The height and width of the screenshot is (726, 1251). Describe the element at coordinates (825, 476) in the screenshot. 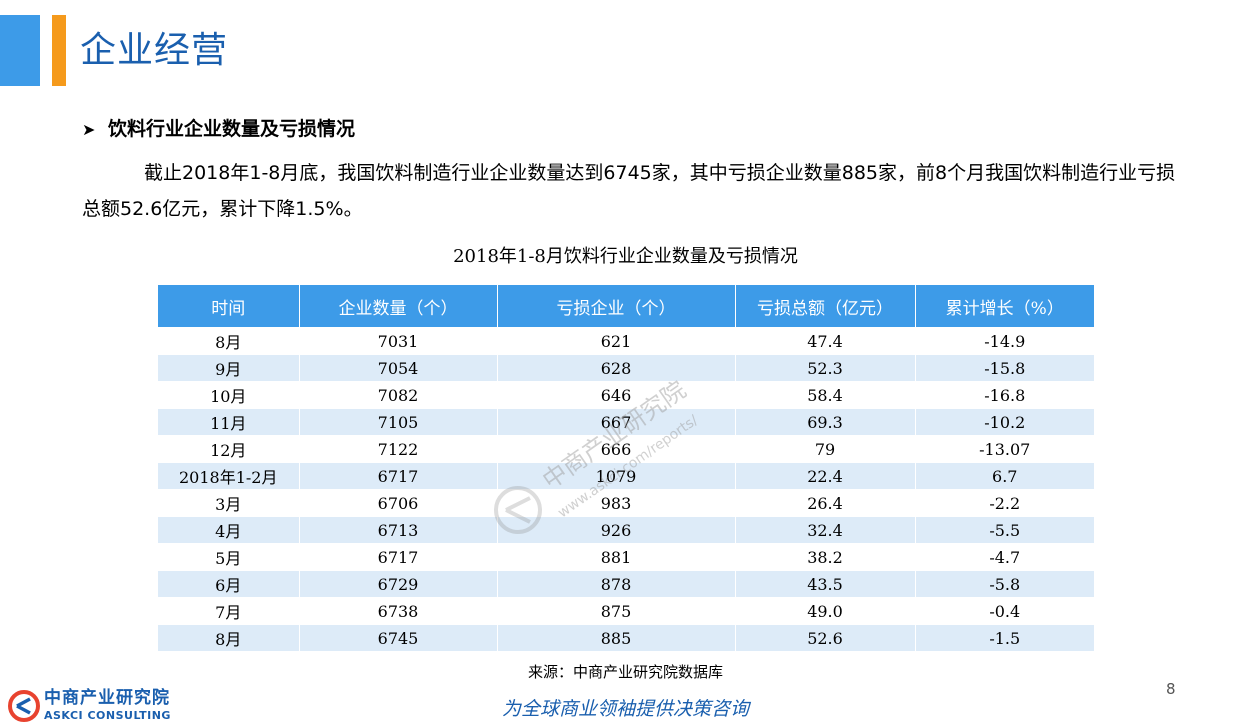

I see `cell: 22.4` at that location.